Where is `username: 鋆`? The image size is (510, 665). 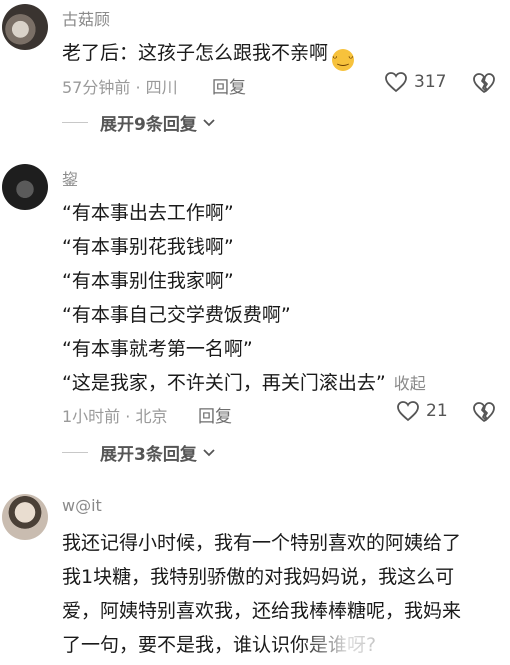
username: 鋆 is located at coordinates (70, 178).